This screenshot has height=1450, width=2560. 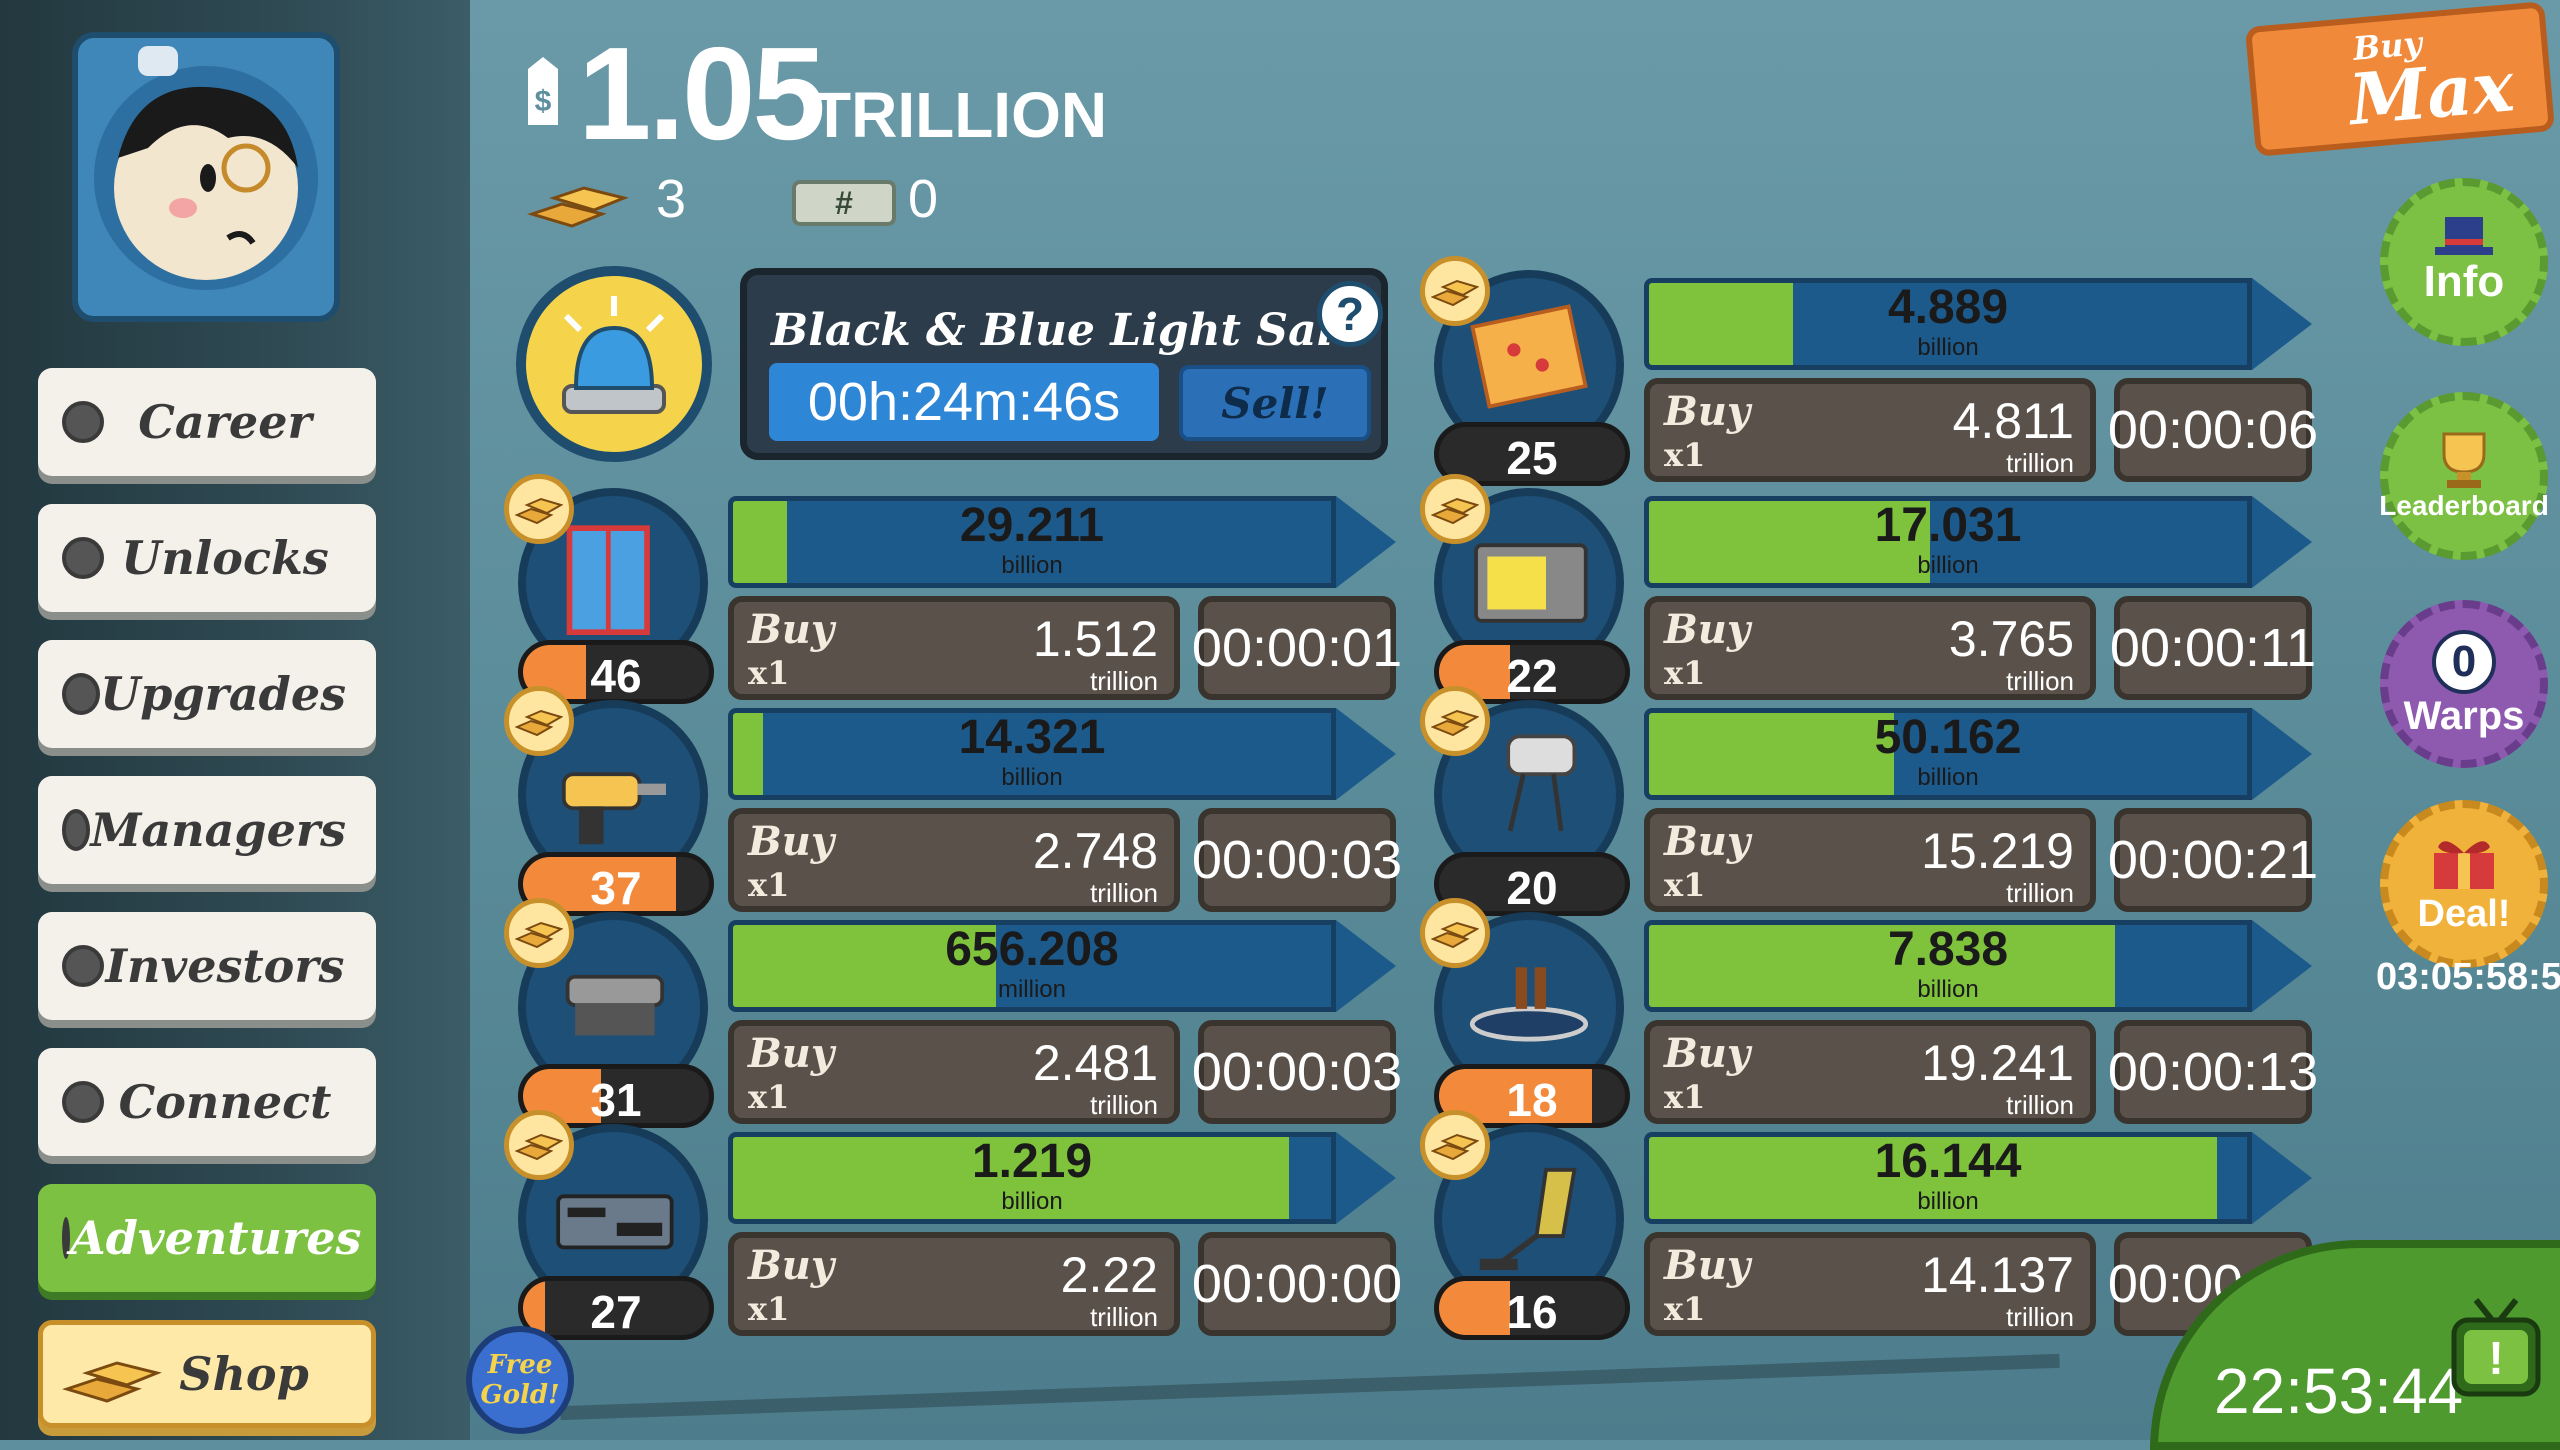 What do you see at coordinates (1032, 949) in the screenshot?
I see `profit-value: 656.208` at bounding box center [1032, 949].